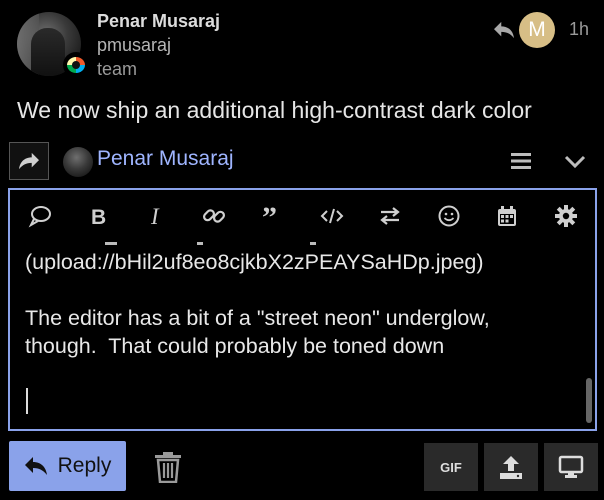 The image size is (604, 500). I want to click on chevron-down-icon, so click(575, 161).